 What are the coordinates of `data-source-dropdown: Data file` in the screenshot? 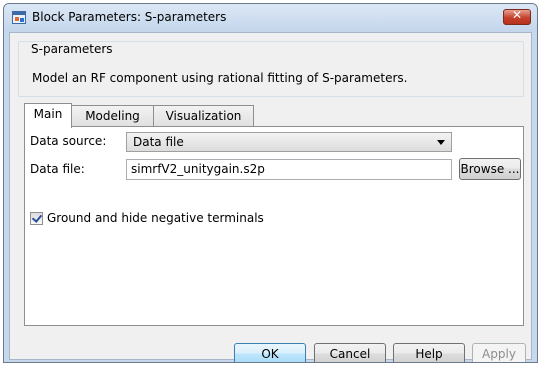 It's located at (289, 142).